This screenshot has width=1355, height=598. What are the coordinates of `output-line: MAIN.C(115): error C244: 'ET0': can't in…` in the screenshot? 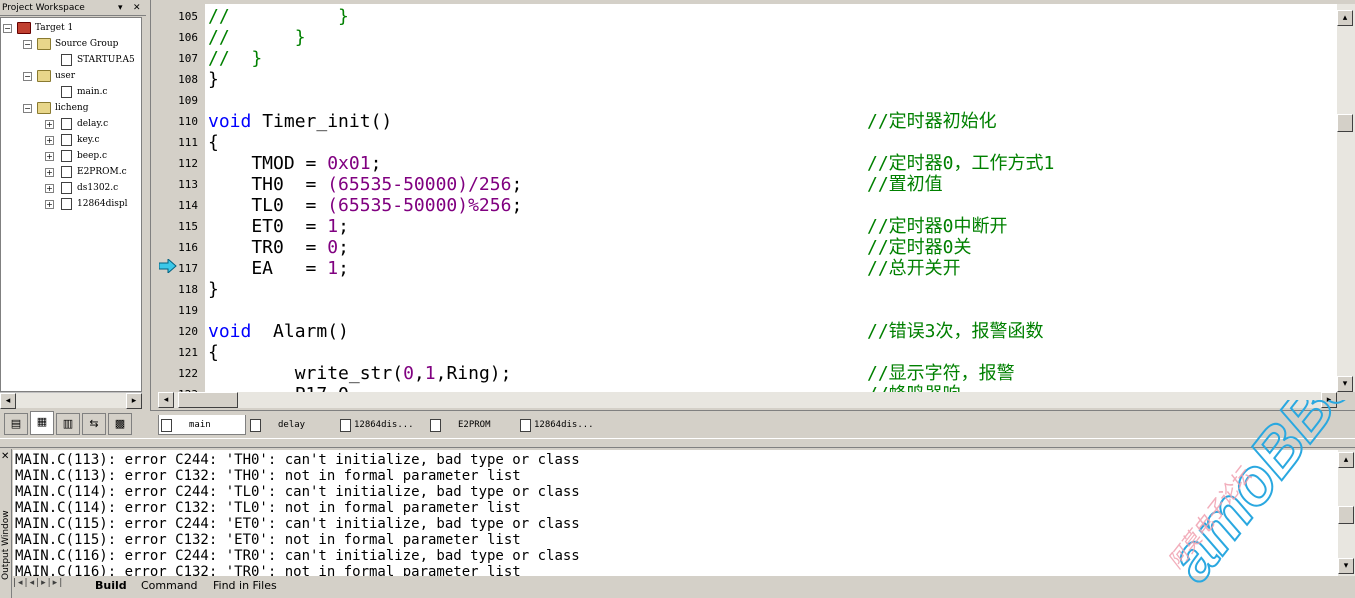 It's located at (297, 524).